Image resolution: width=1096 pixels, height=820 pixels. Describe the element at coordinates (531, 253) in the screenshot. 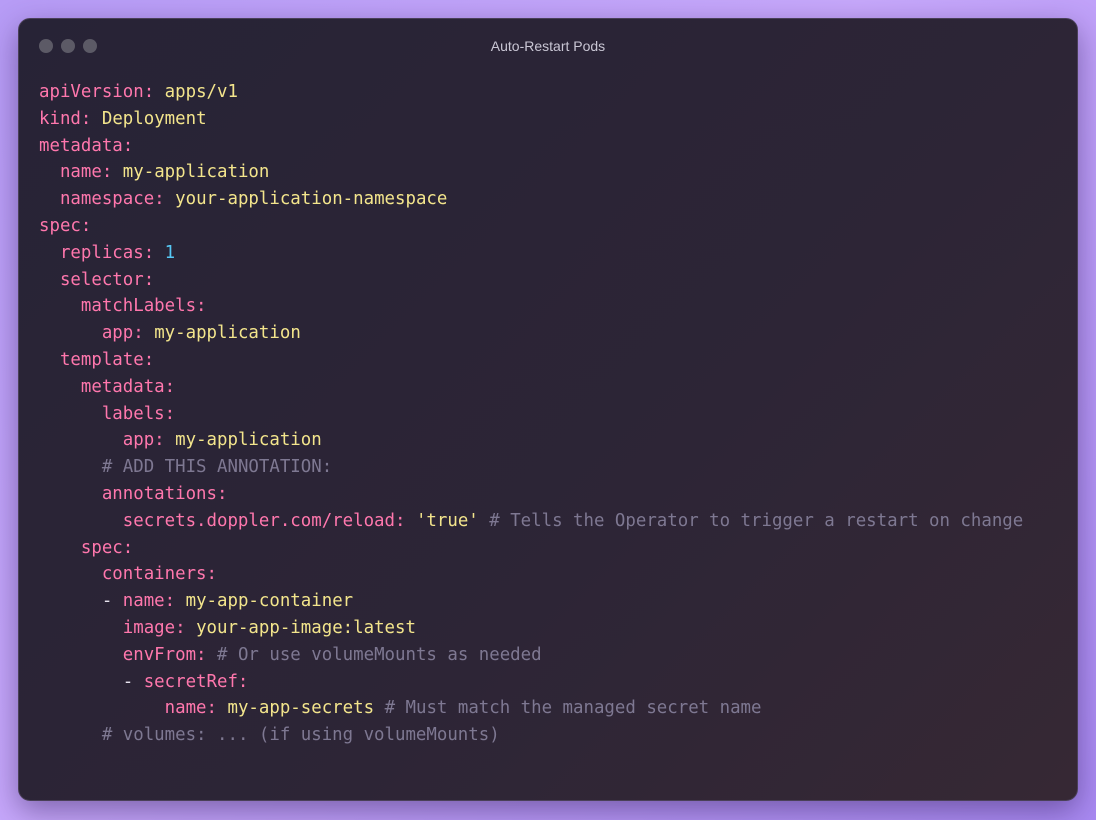

I see `code-line: replicas: 1` at that location.